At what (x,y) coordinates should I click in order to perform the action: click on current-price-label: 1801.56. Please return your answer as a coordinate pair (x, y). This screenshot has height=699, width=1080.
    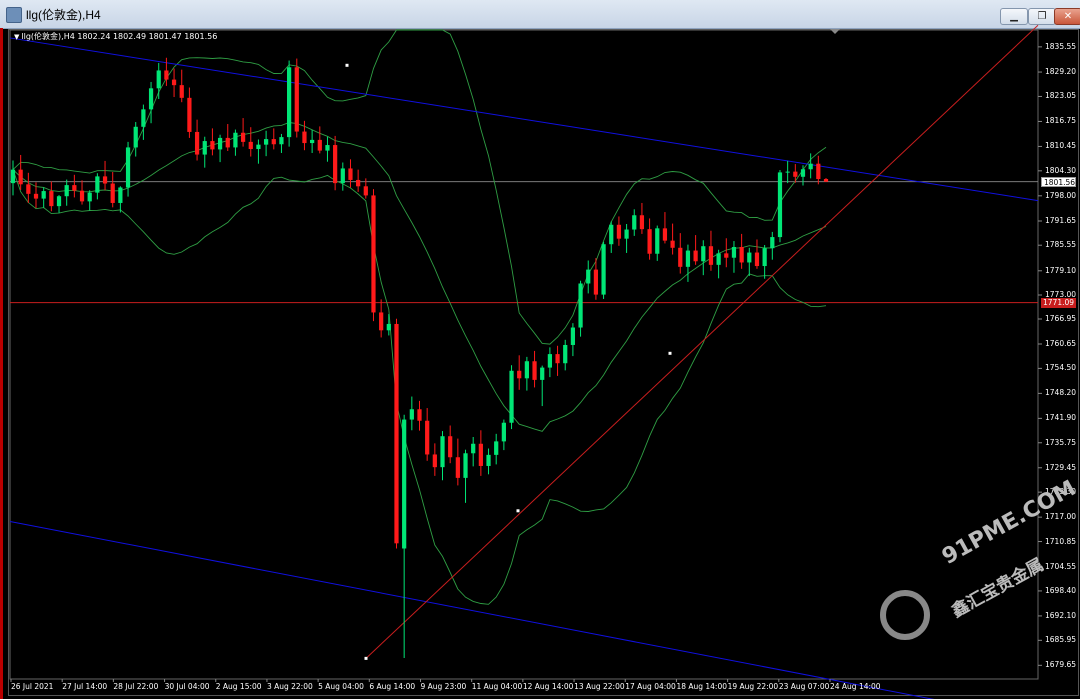
    Looking at the image, I should click on (1058, 181).